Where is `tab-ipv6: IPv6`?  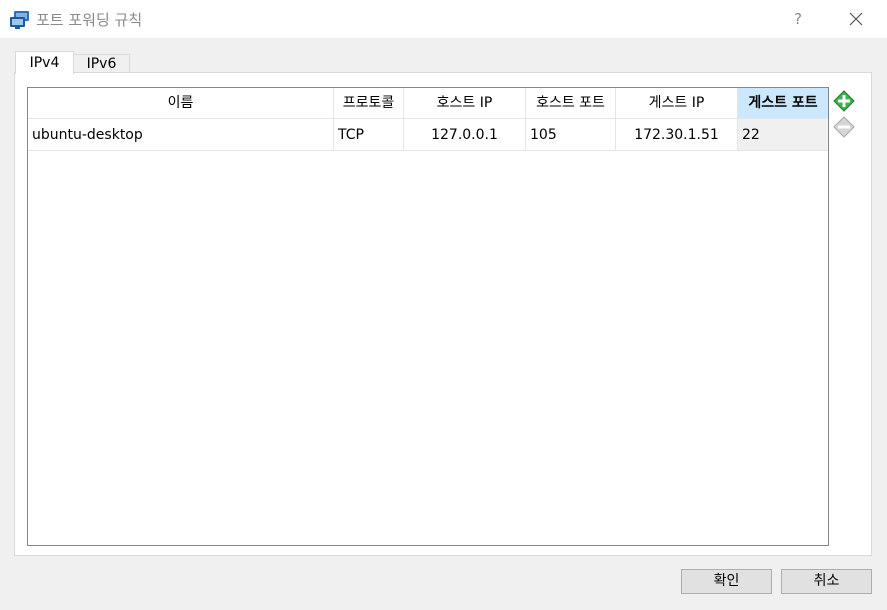
tab-ipv6: IPv6 is located at coordinates (101, 64).